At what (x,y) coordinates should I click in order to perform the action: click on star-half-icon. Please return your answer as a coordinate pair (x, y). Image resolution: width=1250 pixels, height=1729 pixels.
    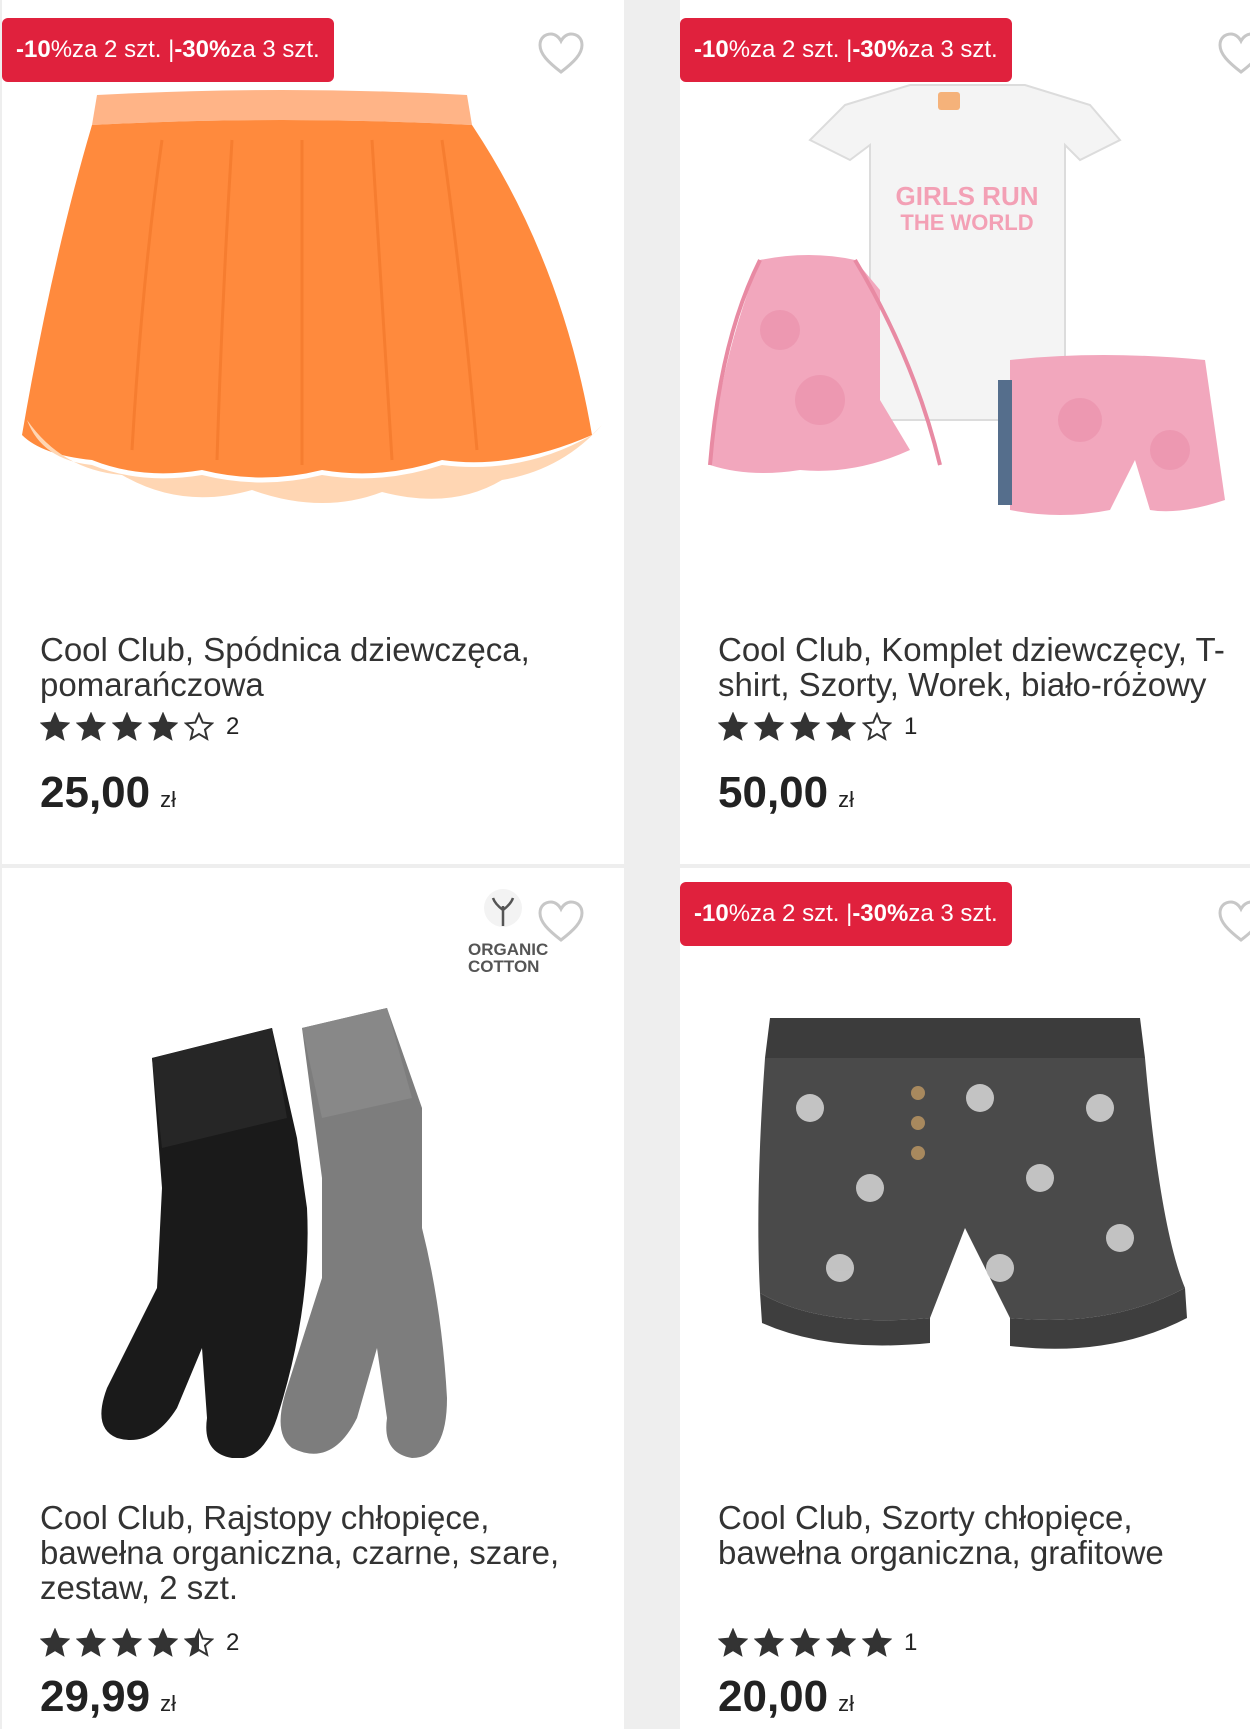
    Looking at the image, I should click on (199, 1642).